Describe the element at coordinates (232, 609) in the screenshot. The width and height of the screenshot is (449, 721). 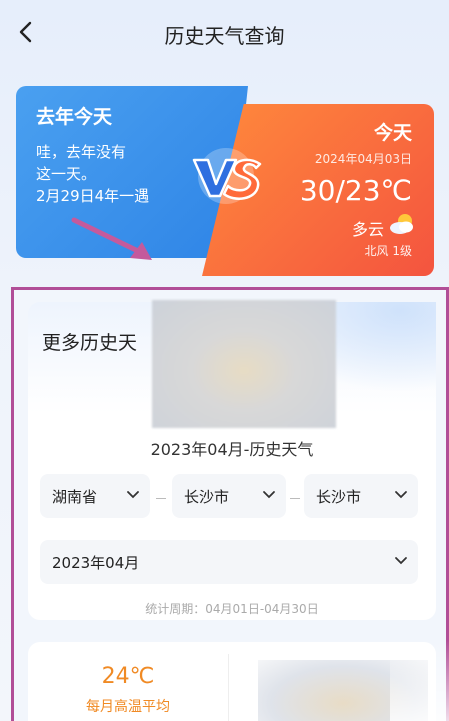
I see `stat-period: 统计周期：04月01日-04月30日` at that location.